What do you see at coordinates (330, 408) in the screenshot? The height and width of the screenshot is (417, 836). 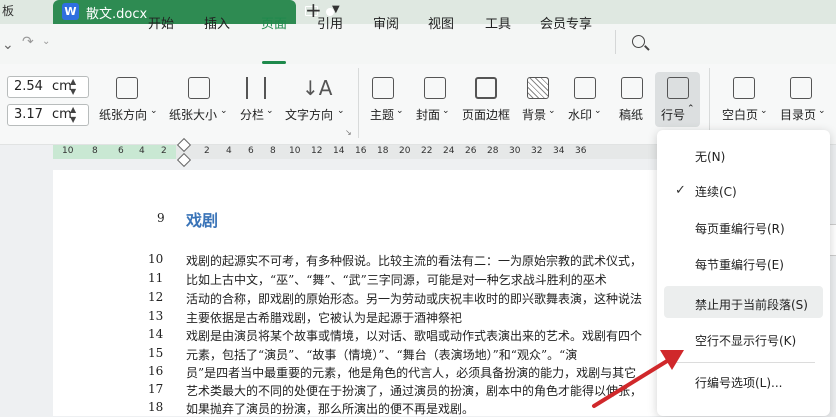 I see `paragraph-line: 如果抛弃了演员的扮演，那么所演出的便不再是戏剧。` at bounding box center [330, 408].